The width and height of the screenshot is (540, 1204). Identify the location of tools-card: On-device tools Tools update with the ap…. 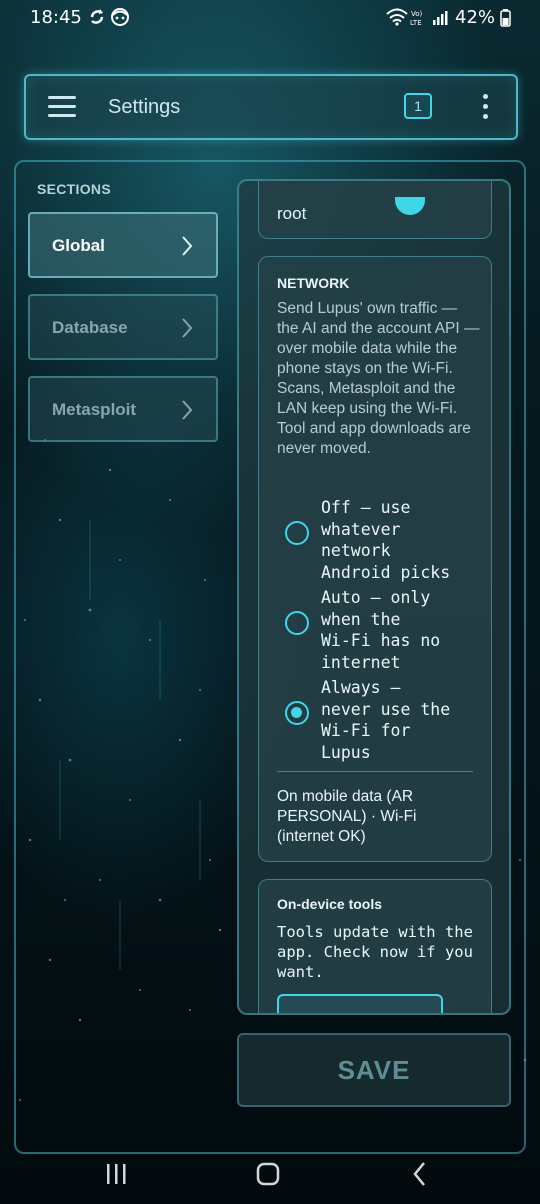
(375, 946).